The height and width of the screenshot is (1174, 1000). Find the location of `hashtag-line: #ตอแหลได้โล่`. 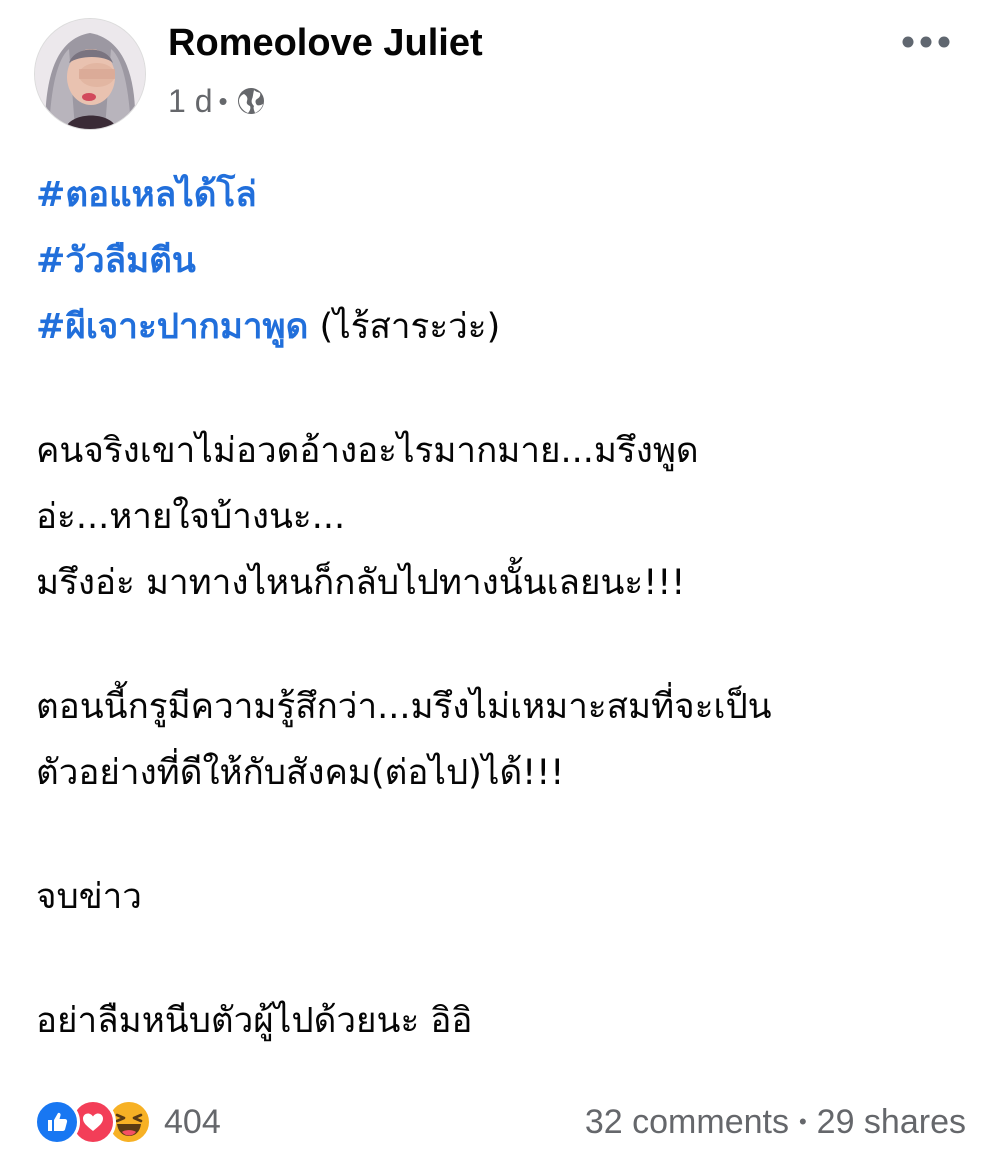

hashtag-line: #ตอแหลได้โล่ is located at coordinates (511, 195).